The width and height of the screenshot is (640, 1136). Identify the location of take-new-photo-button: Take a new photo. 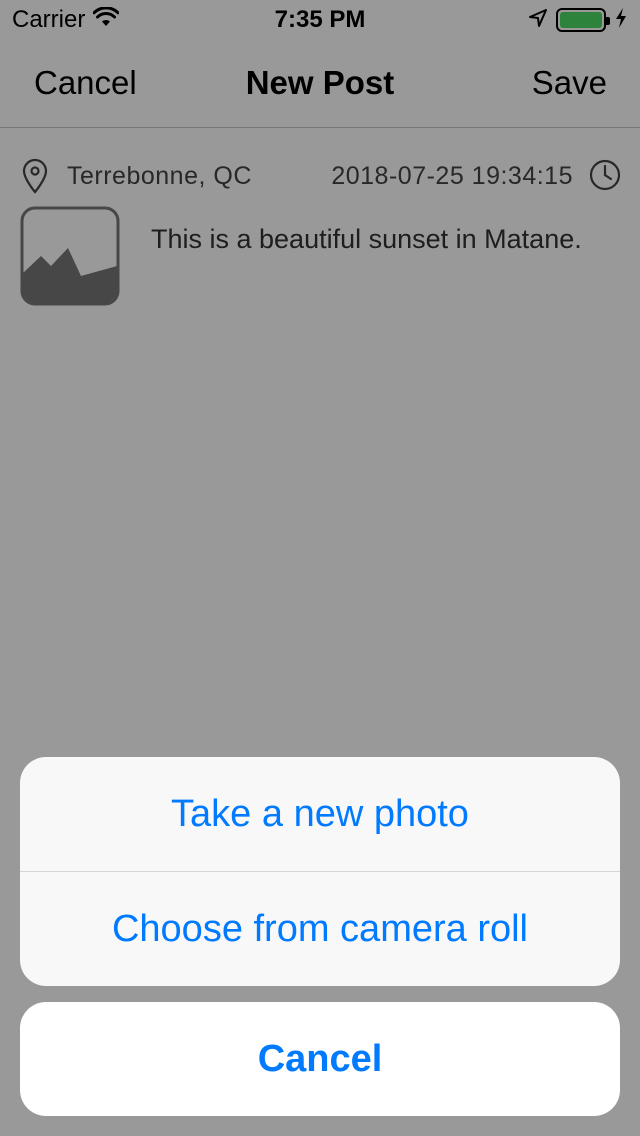
(320, 814).